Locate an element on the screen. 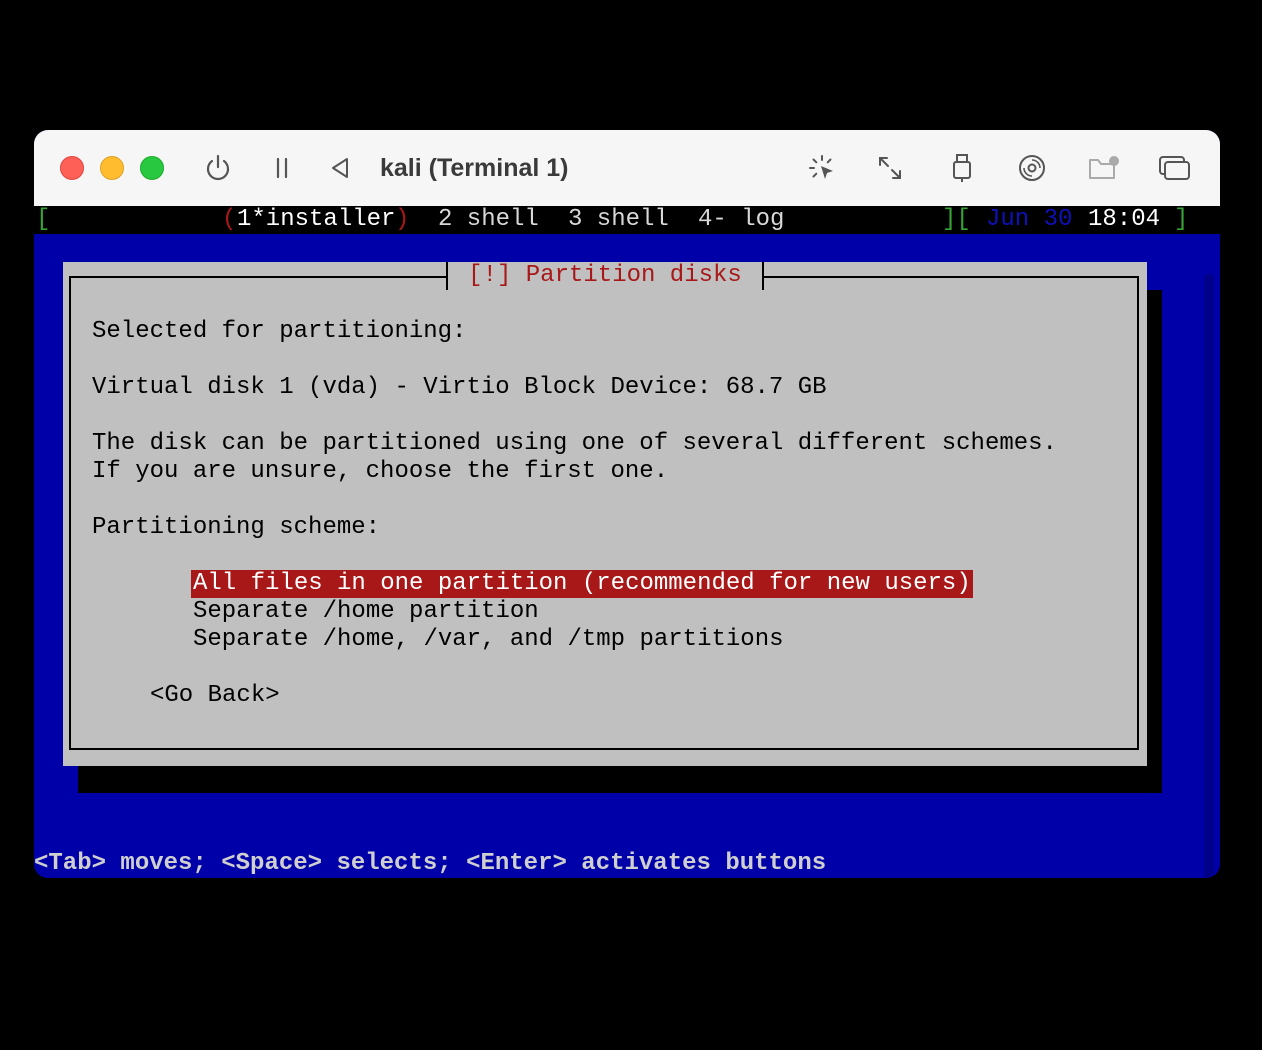  pause-icon is located at coordinates (282, 168).